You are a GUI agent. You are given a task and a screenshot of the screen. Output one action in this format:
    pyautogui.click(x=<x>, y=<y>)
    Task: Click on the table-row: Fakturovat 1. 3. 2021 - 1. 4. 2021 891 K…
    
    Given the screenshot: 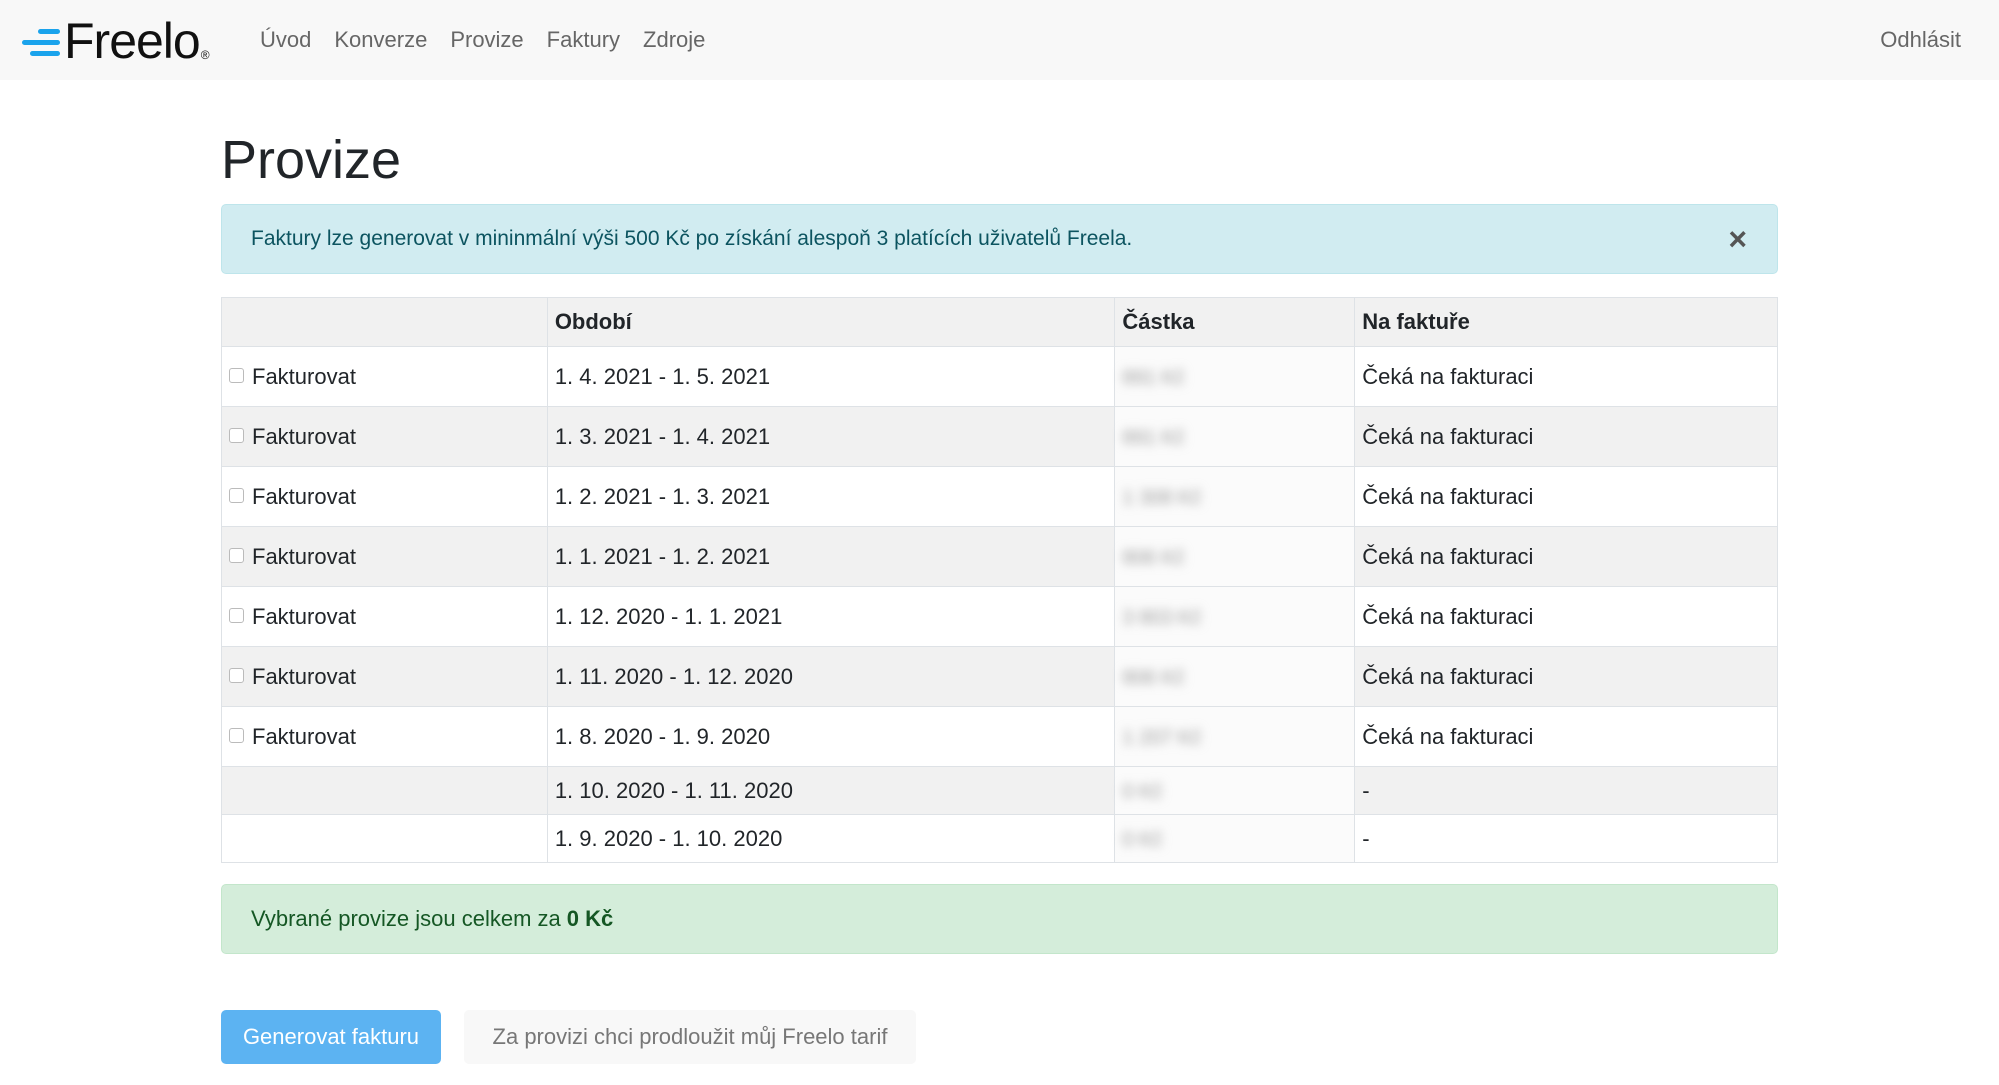 What is the action you would take?
    pyautogui.click(x=999, y=436)
    